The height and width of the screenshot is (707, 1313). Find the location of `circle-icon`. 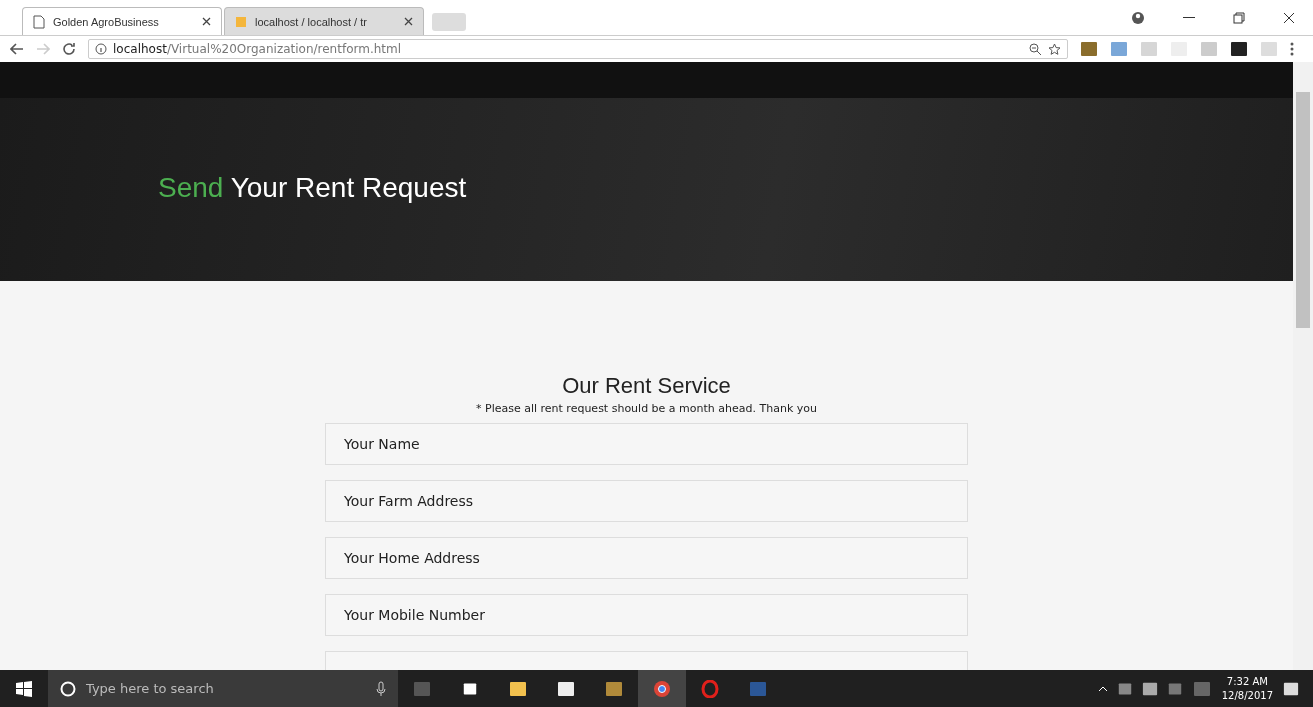

circle-icon is located at coordinates (68, 688).